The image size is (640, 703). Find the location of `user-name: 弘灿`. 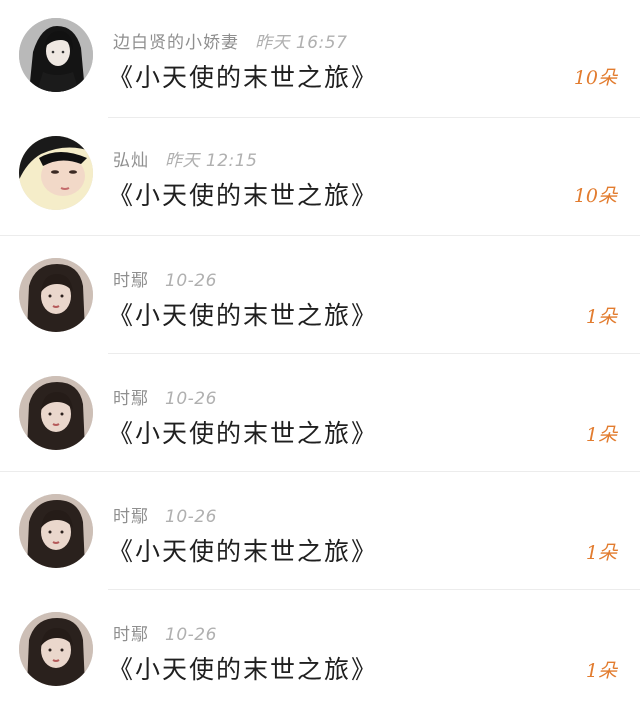

user-name: 弘灿 is located at coordinates (131, 158).